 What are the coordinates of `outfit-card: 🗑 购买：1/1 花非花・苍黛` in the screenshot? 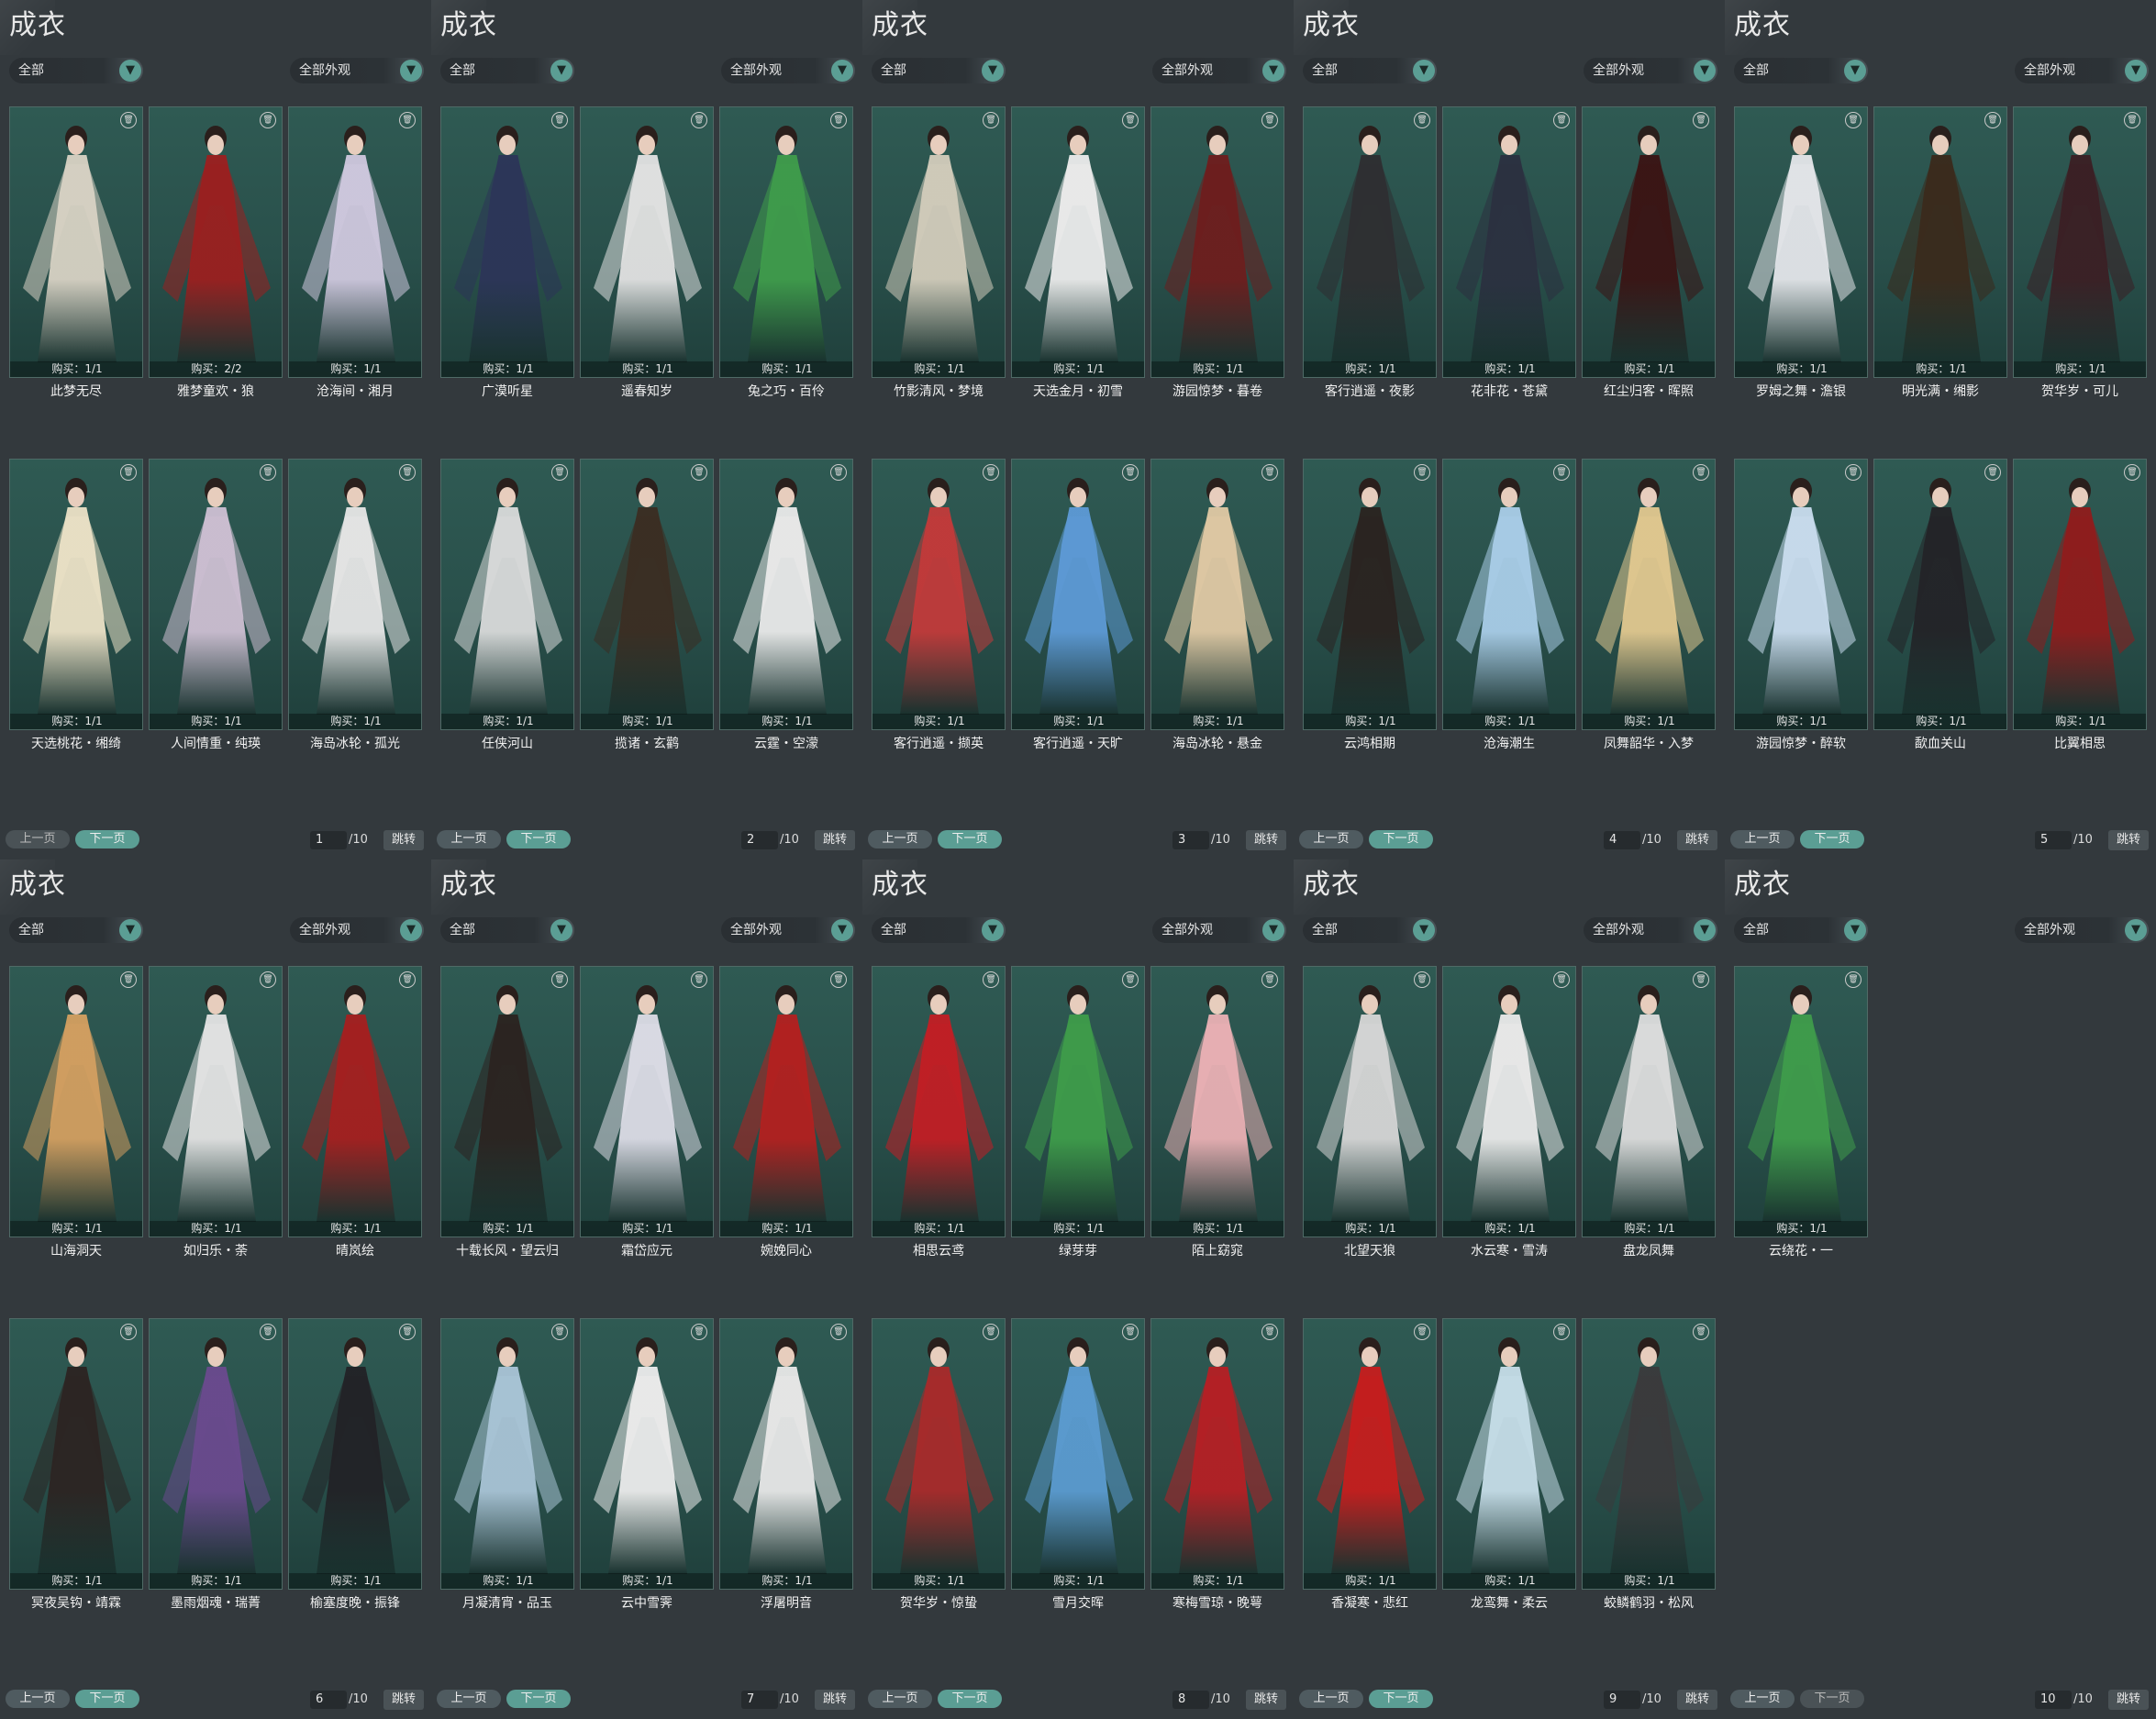 It's located at (1509, 282).